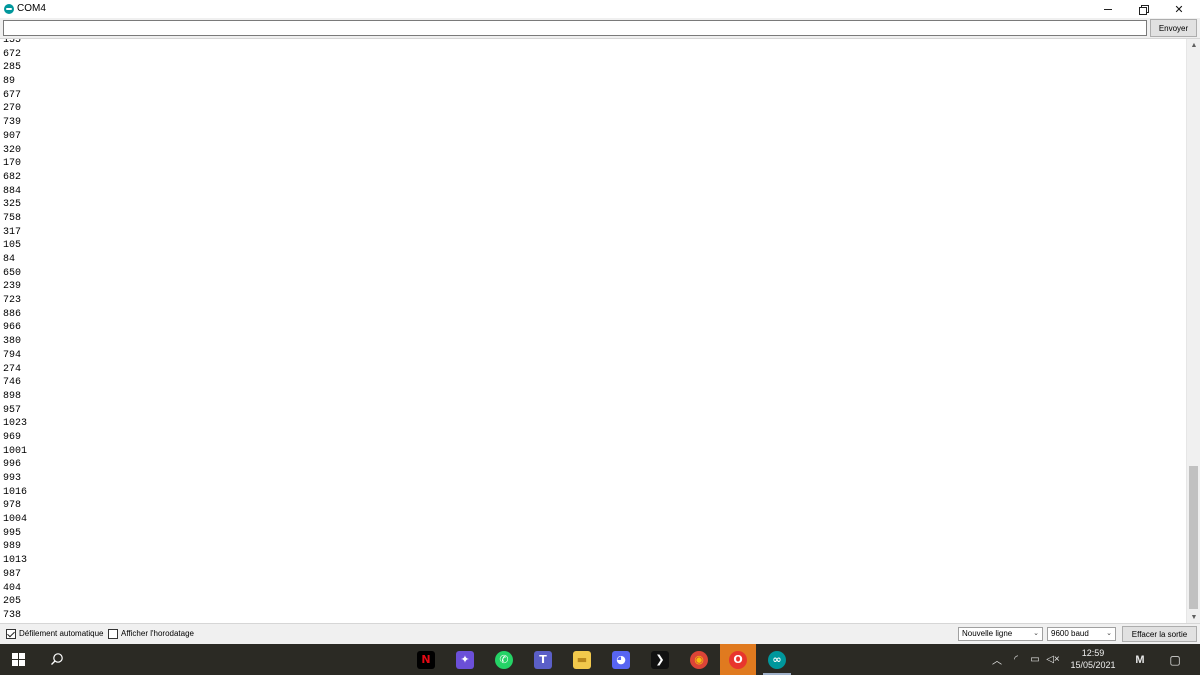 The width and height of the screenshot is (1200, 675). I want to click on opera-icon: O, so click(738, 659).